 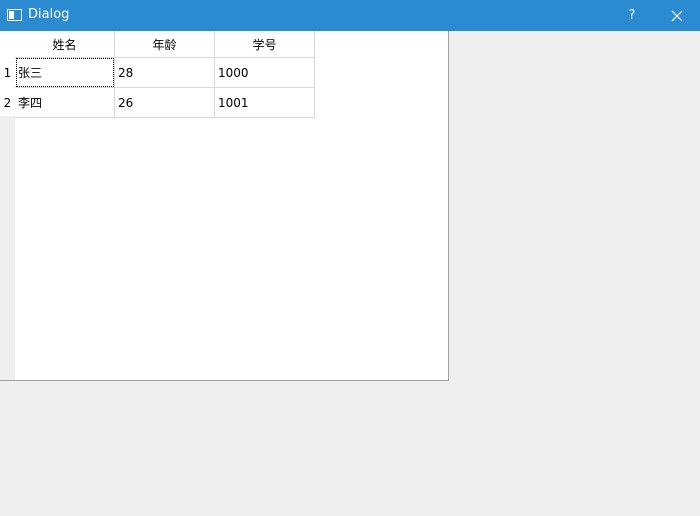 I want to click on table-corner-button, so click(x=7, y=44).